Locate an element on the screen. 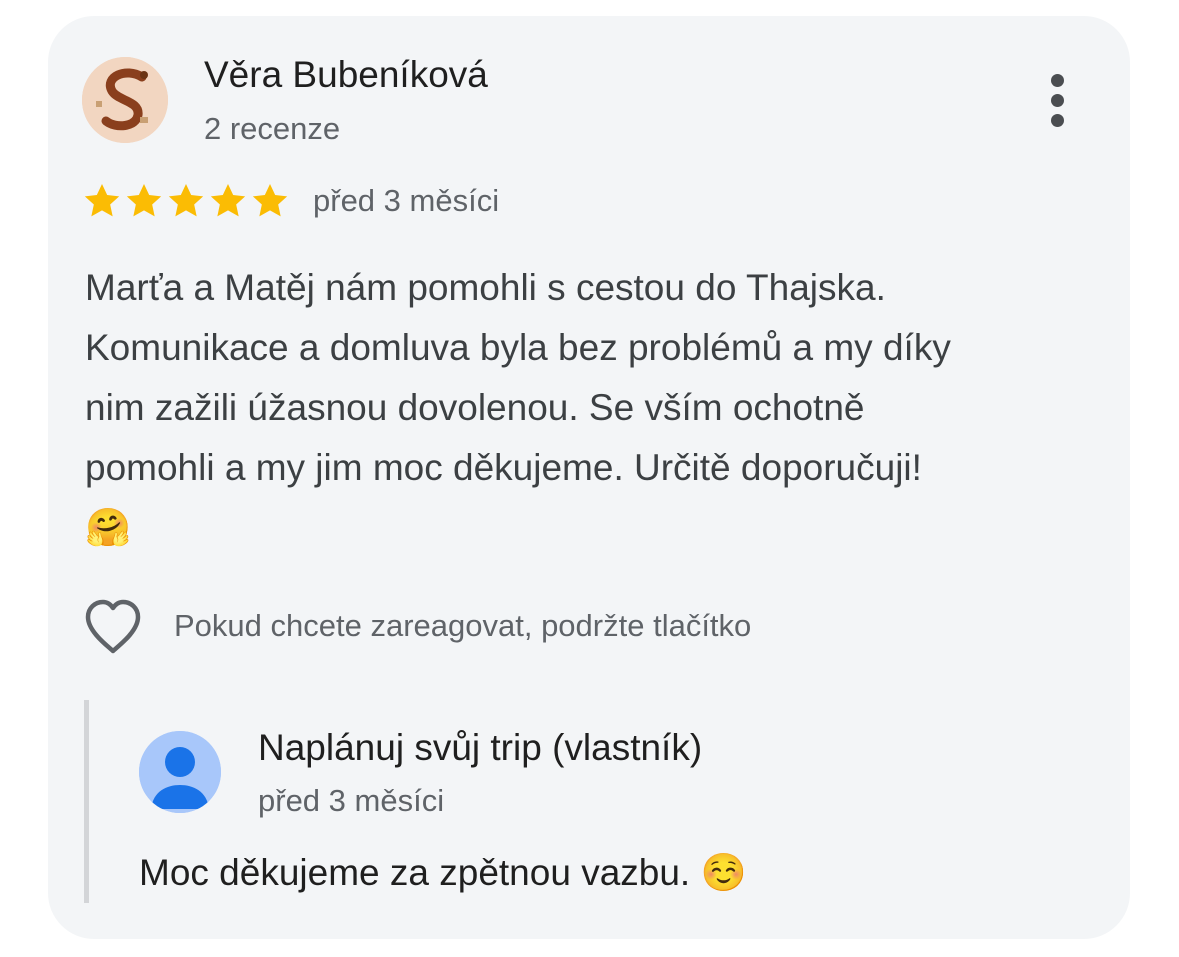  reviewer-name: Věra Bubeníková is located at coordinates (346, 75).